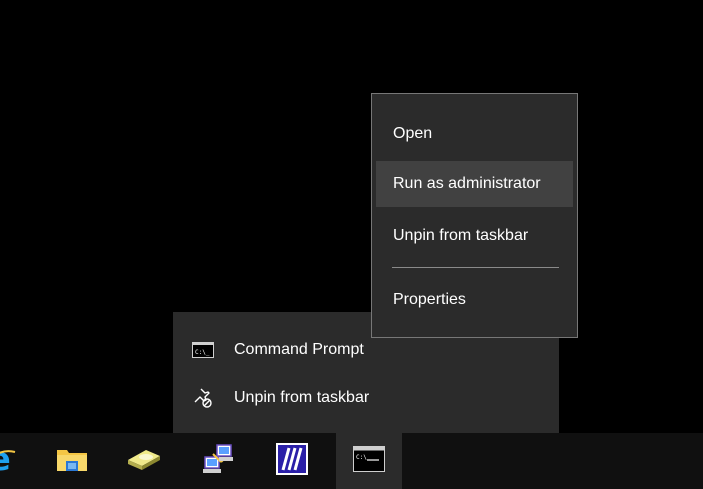 This screenshot has width=703, height=489. Describe the element at coordinates (475, 267) in the screenshot. I see `menu-separator` at that location.